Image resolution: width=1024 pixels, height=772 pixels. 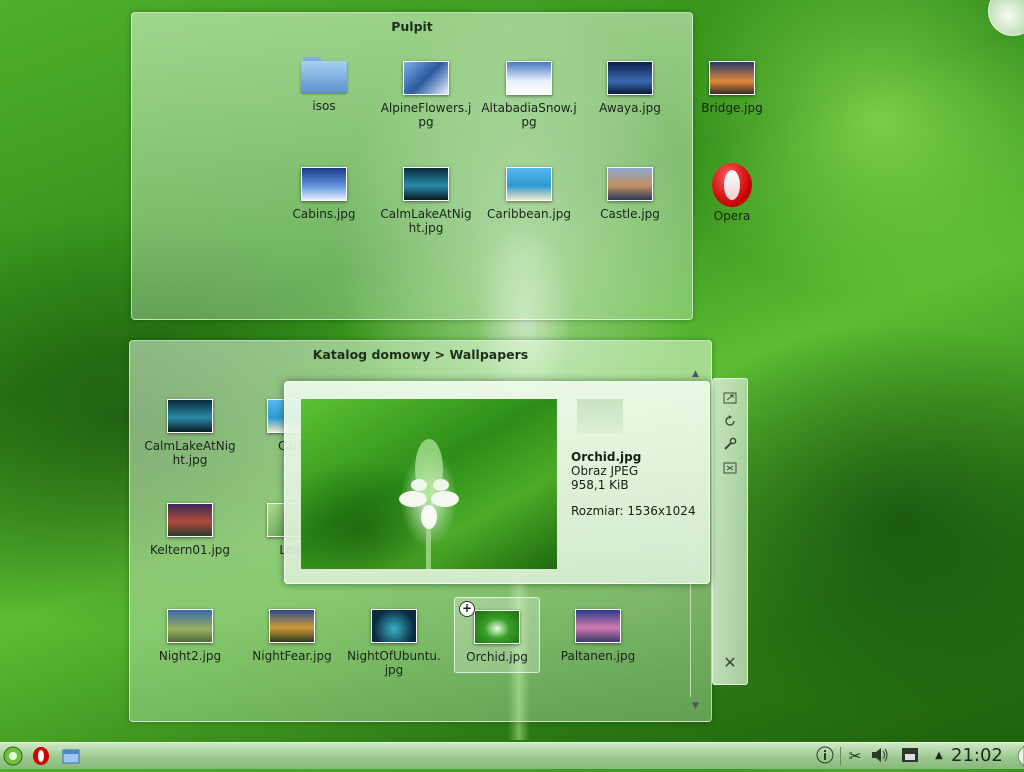 What do you see at coordinates (529, 115) in the screenshot?
I see `item-label: AltabadiaSnow.jpg` at bounding box center [529, 115].